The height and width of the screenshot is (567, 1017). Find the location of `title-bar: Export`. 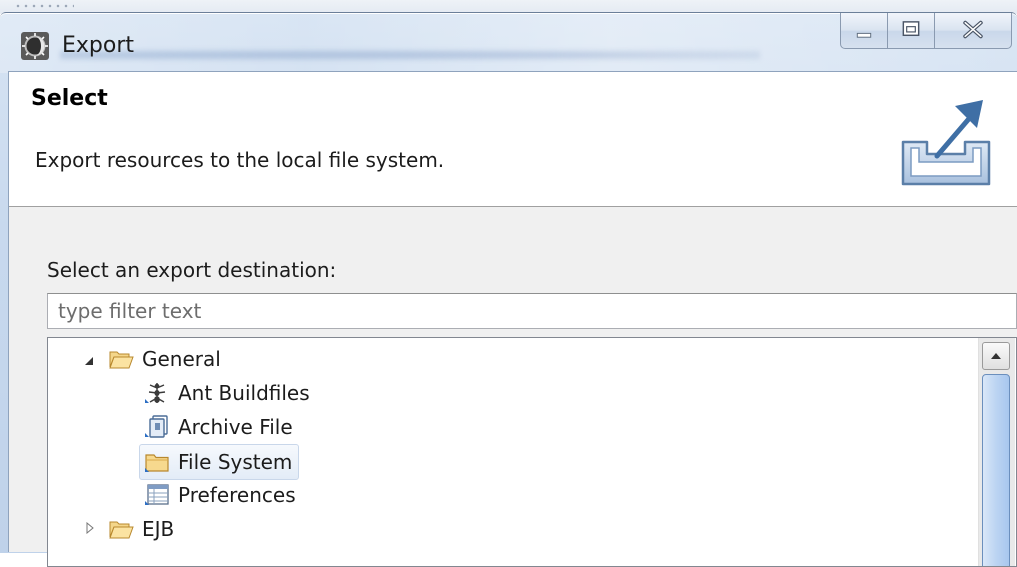

title-bar: Export is located at coordinates (508, 43).